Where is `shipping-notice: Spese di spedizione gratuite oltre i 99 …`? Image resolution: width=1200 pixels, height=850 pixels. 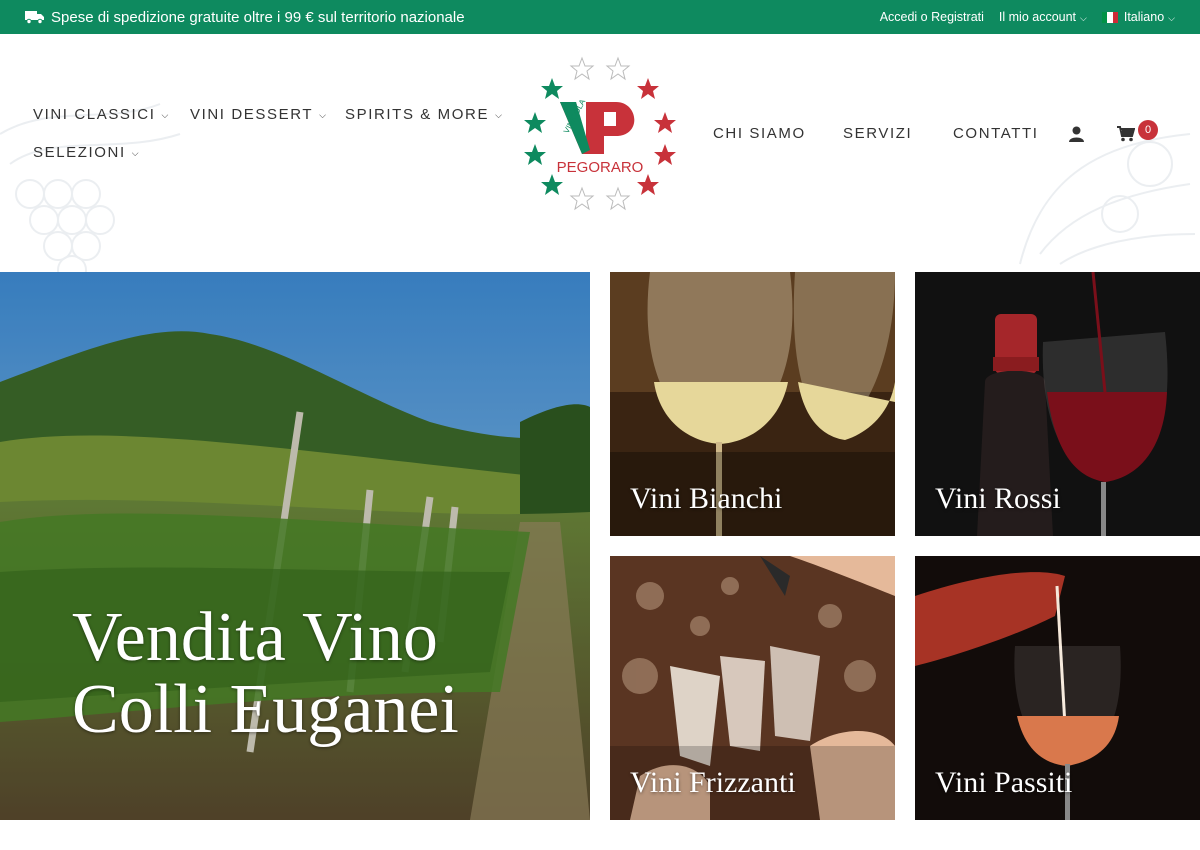
shipping-notice: Spese di spedizione gratuite oltre i 99 … is located at coordinates (245, 17).